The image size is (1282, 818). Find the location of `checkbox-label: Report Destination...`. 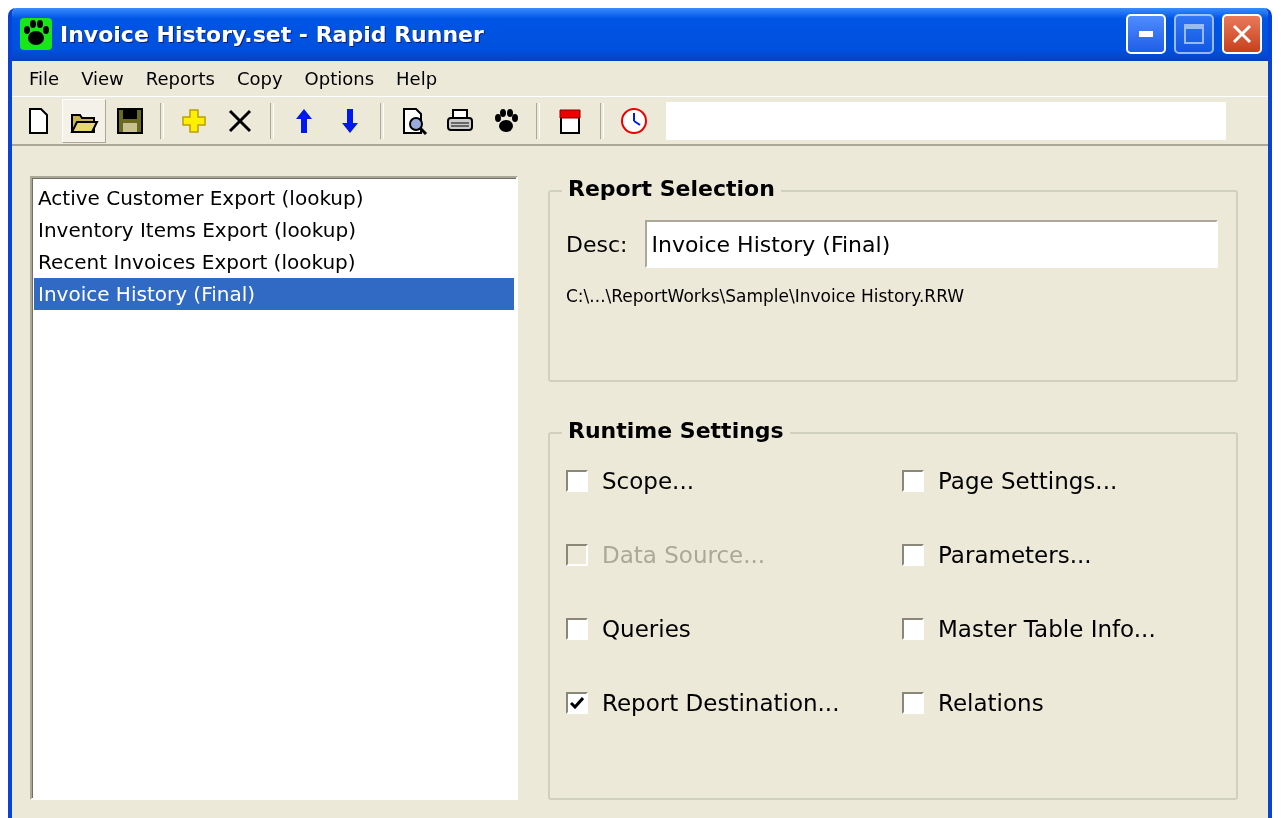

checkbox-label: Report Destination... is located at coordinates (721, 703).